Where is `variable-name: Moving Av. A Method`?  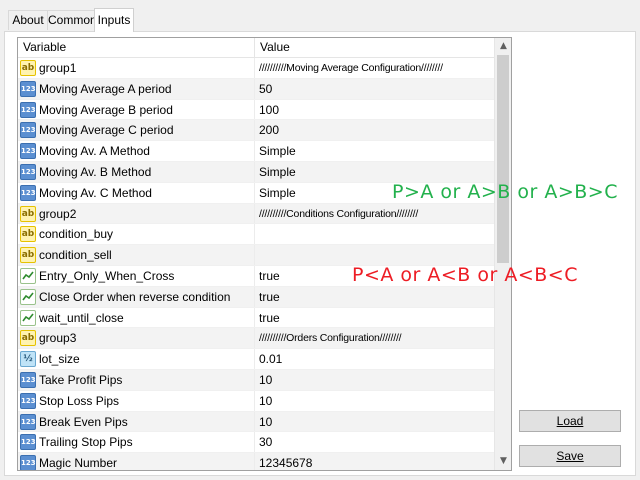 variable-name: Moving Av. A Method is located at coordinates (94, 151).